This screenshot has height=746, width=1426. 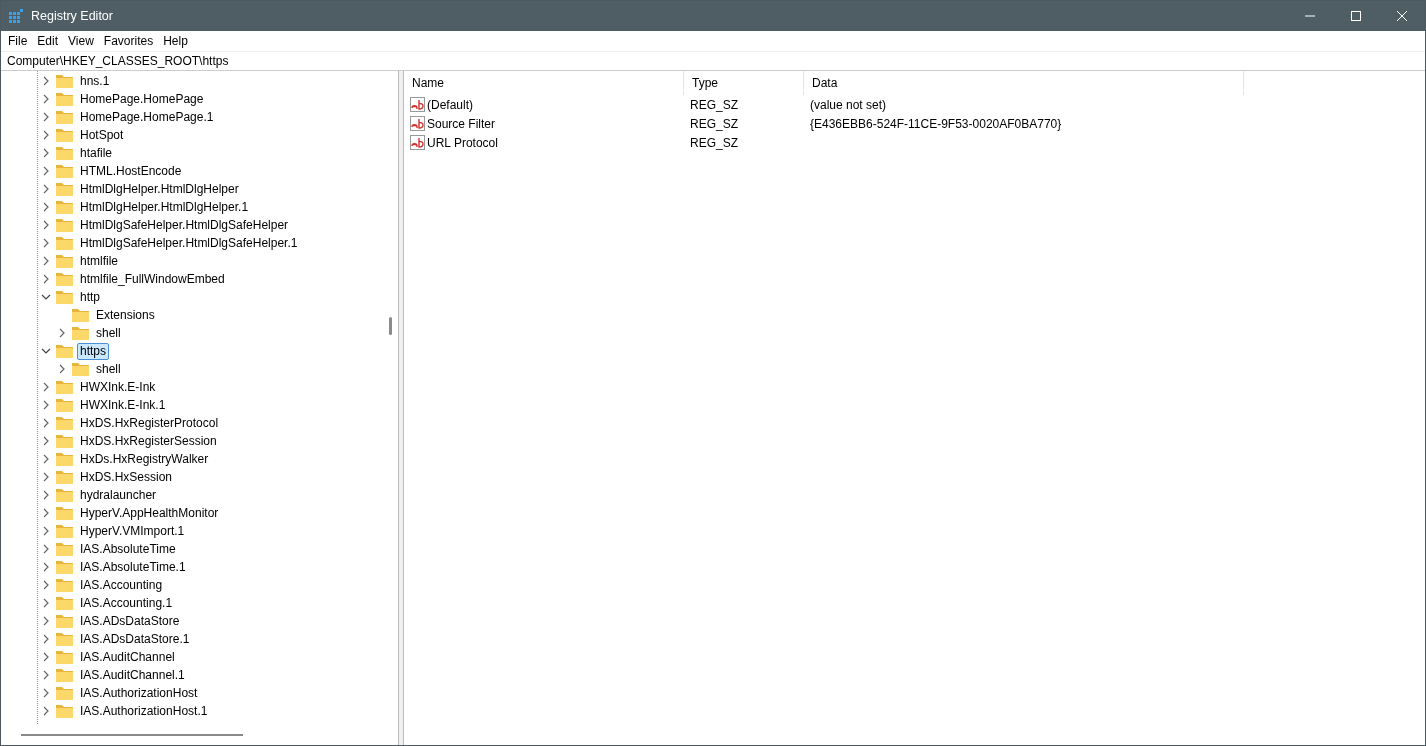 What do you see at coordinates (461, 123) in the screenshot?
I see `value-name: Source Filter` at bounding box center [461, 123].